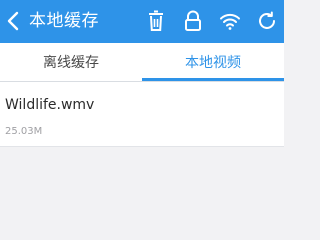  I want to click on refresh-icon, so click(267, 20).